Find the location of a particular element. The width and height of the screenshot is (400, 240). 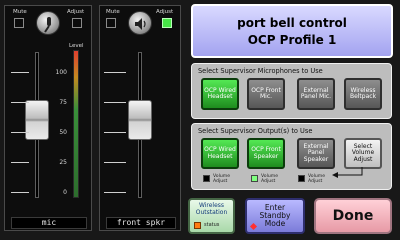

mic-adjust-button is located at coordinates (77, 23).